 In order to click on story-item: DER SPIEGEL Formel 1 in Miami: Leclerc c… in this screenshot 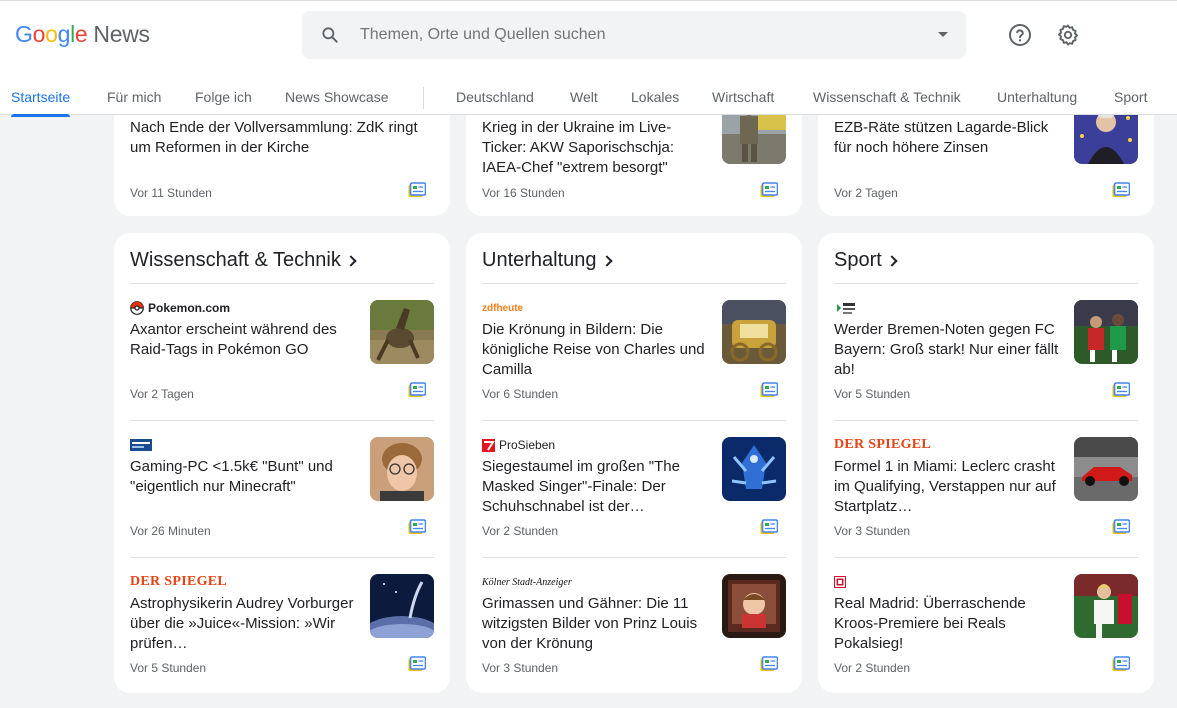, I will do `click(986, 488)`.